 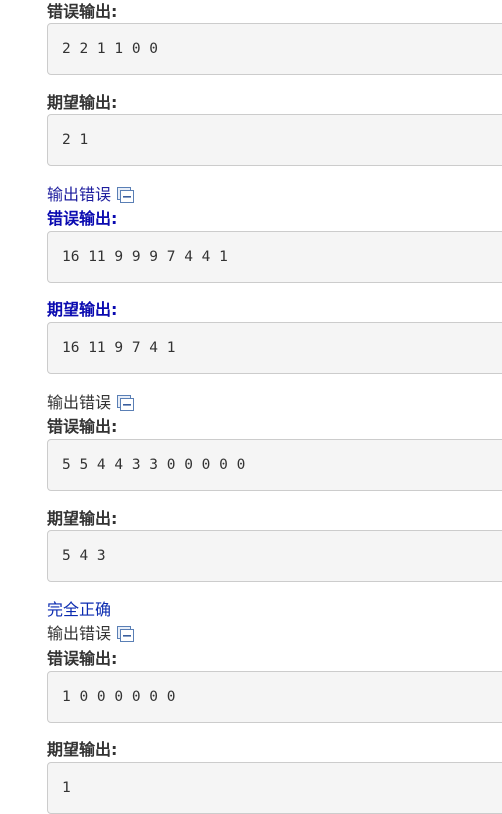 I want to click on expected-output-box: 5 4 3, so click(x=274, y=556).